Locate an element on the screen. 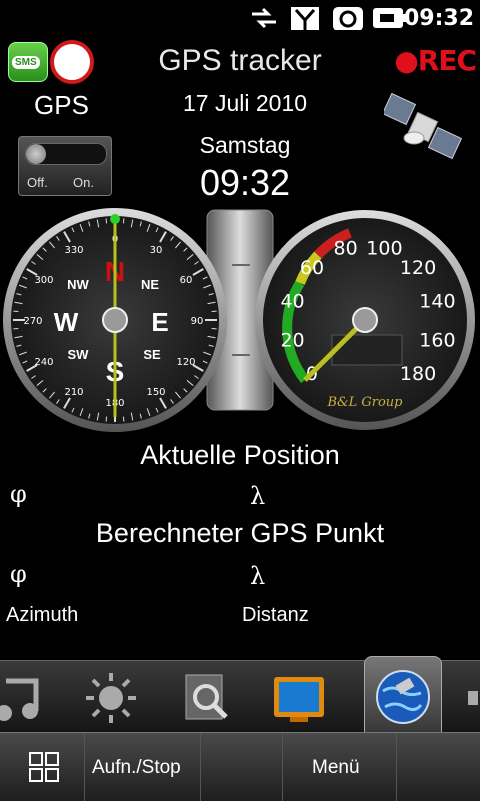 This screenshot has width=480, height=801. bottom-bar: Aufn./Stop Menü is located at coordinates (240, 766).